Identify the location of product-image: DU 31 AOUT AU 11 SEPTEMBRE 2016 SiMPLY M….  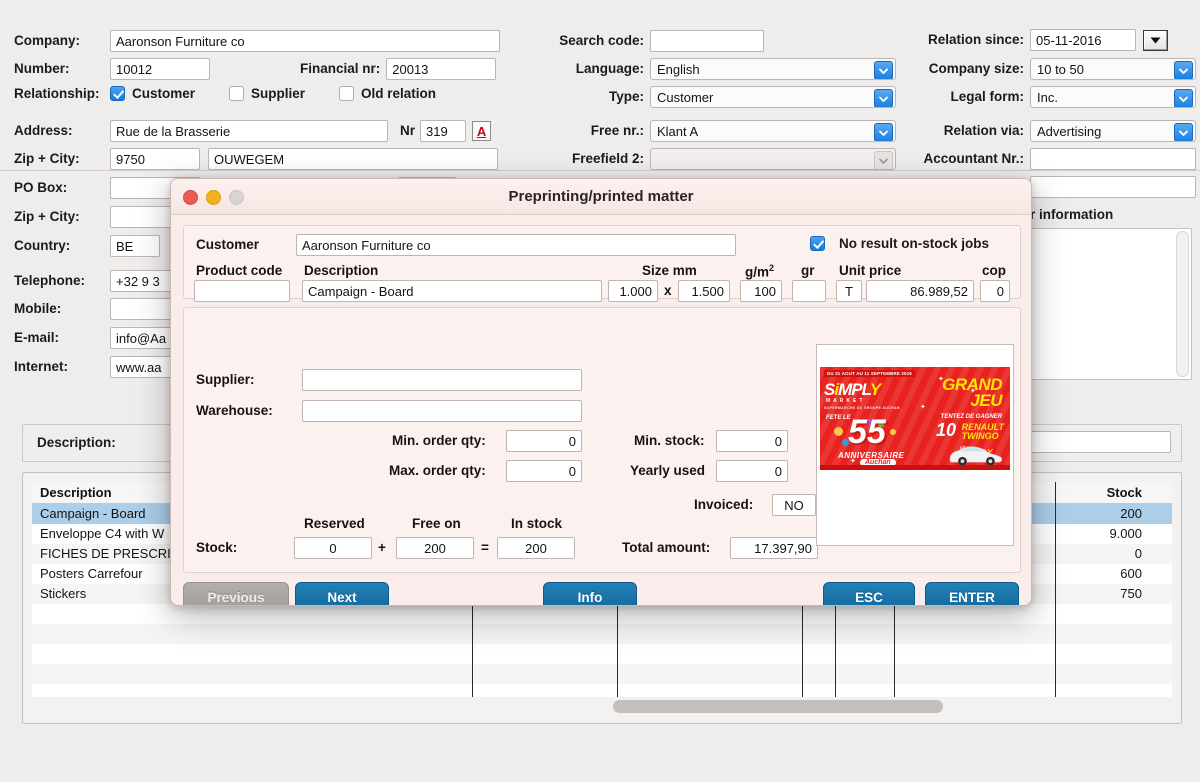
(915, 445).